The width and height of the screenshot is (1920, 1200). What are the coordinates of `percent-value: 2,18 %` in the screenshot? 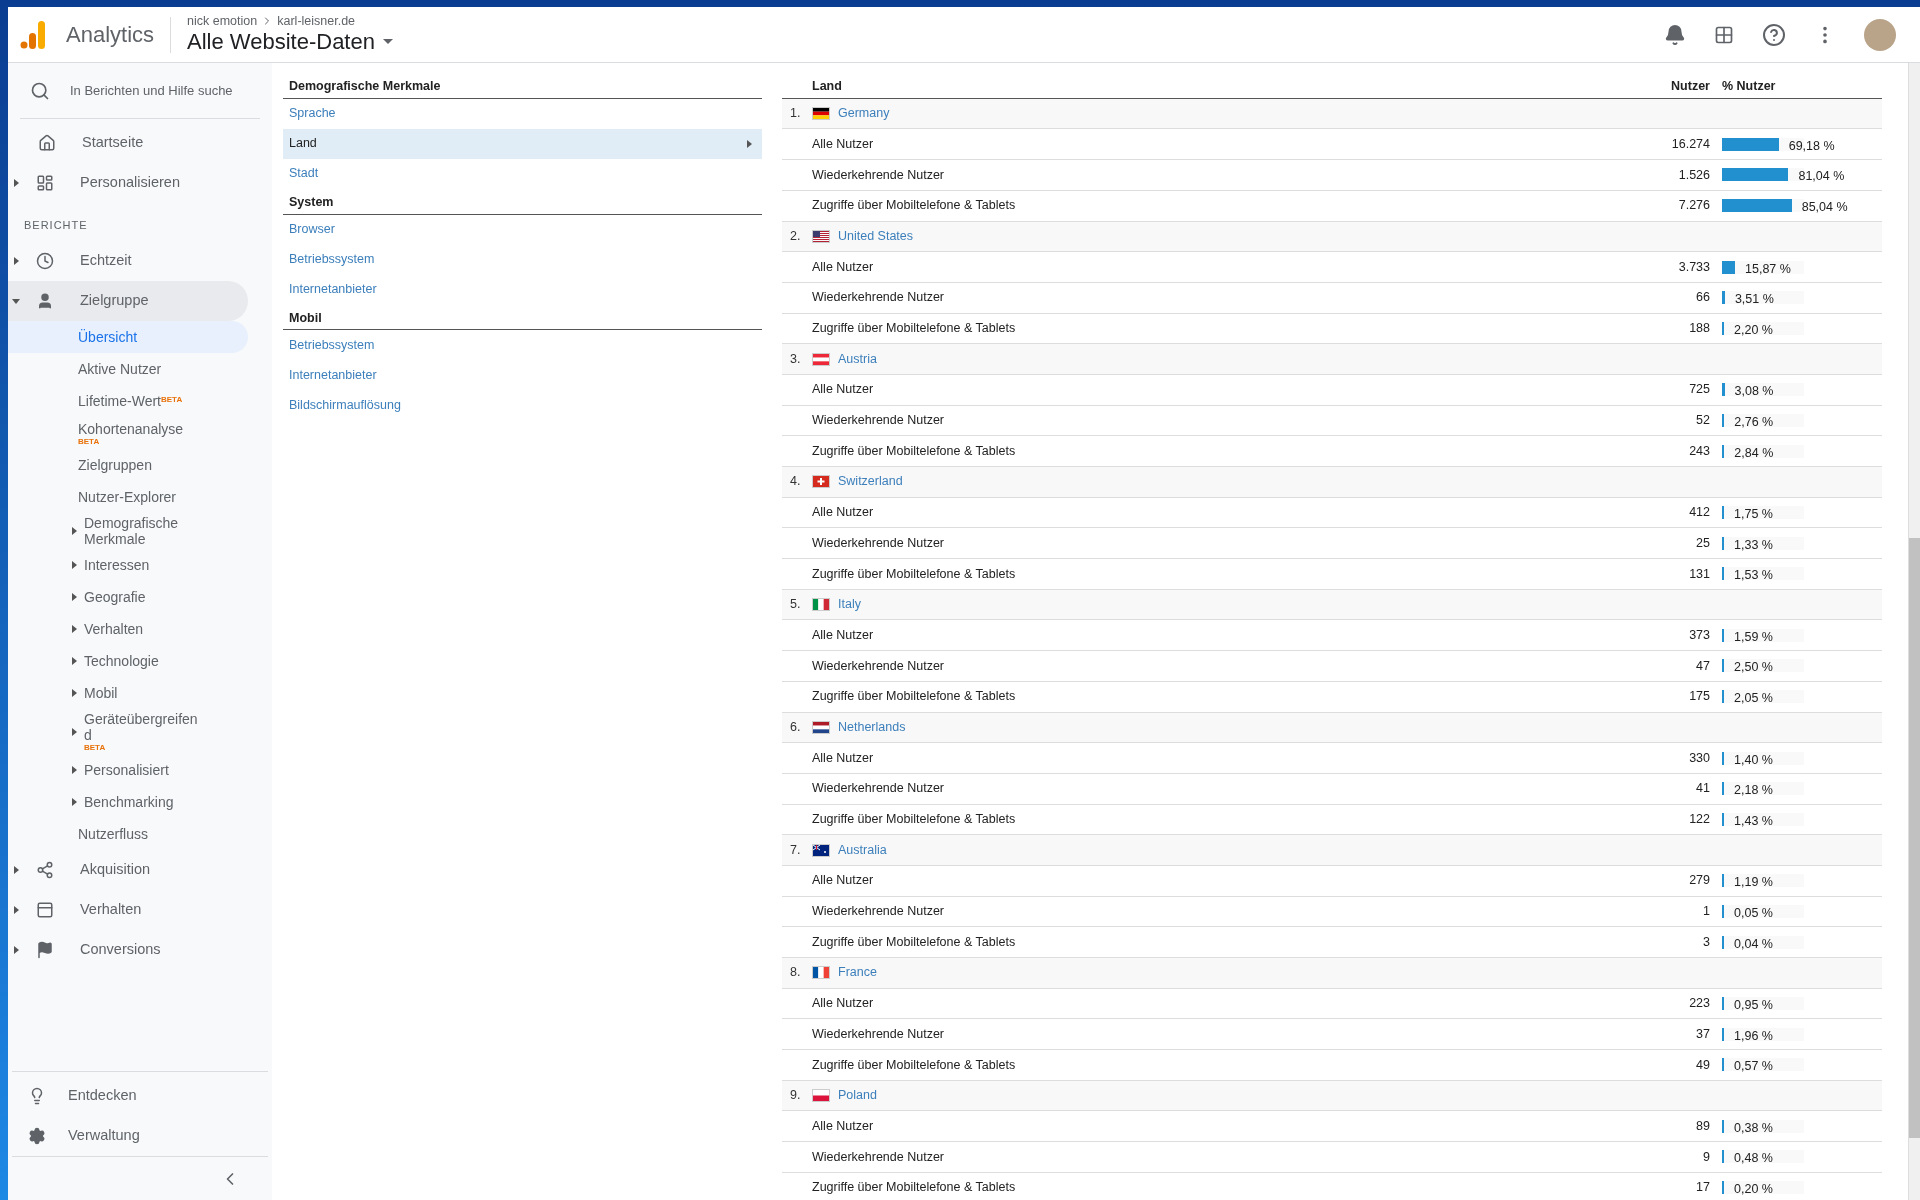 It's located at (1753, 791).